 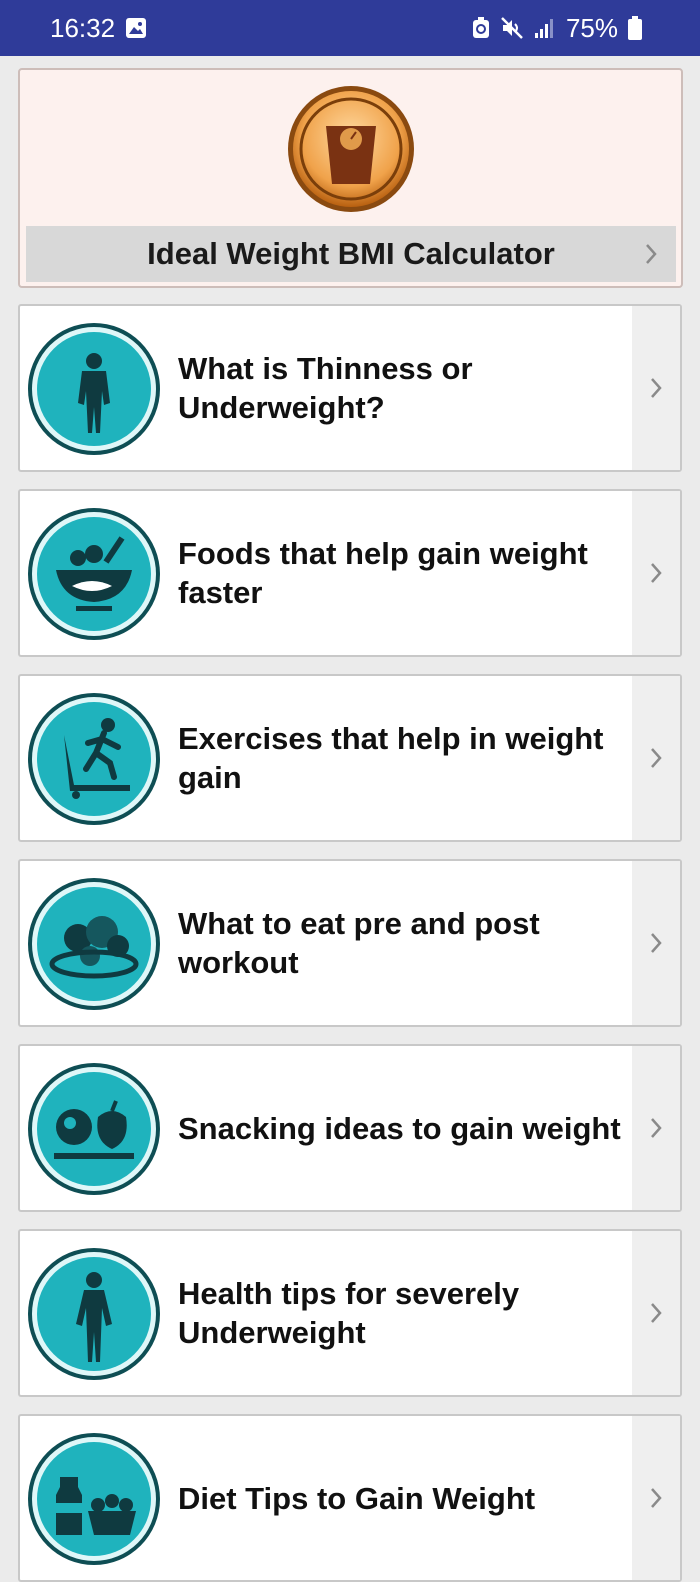 I want to click on list-item-snacking: Snacking ideas to gain weight, so click(x=350, y=1128).